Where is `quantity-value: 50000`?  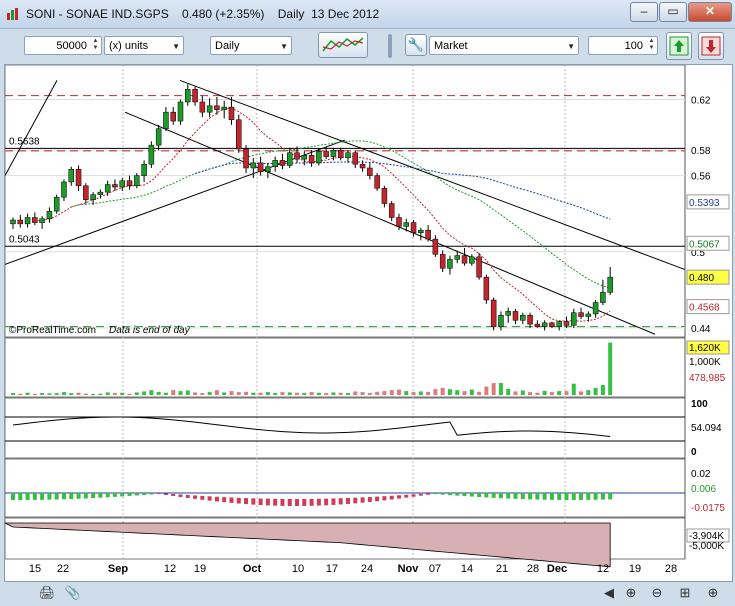 quantity-value: 50000 is located at coordinates (71, 46).